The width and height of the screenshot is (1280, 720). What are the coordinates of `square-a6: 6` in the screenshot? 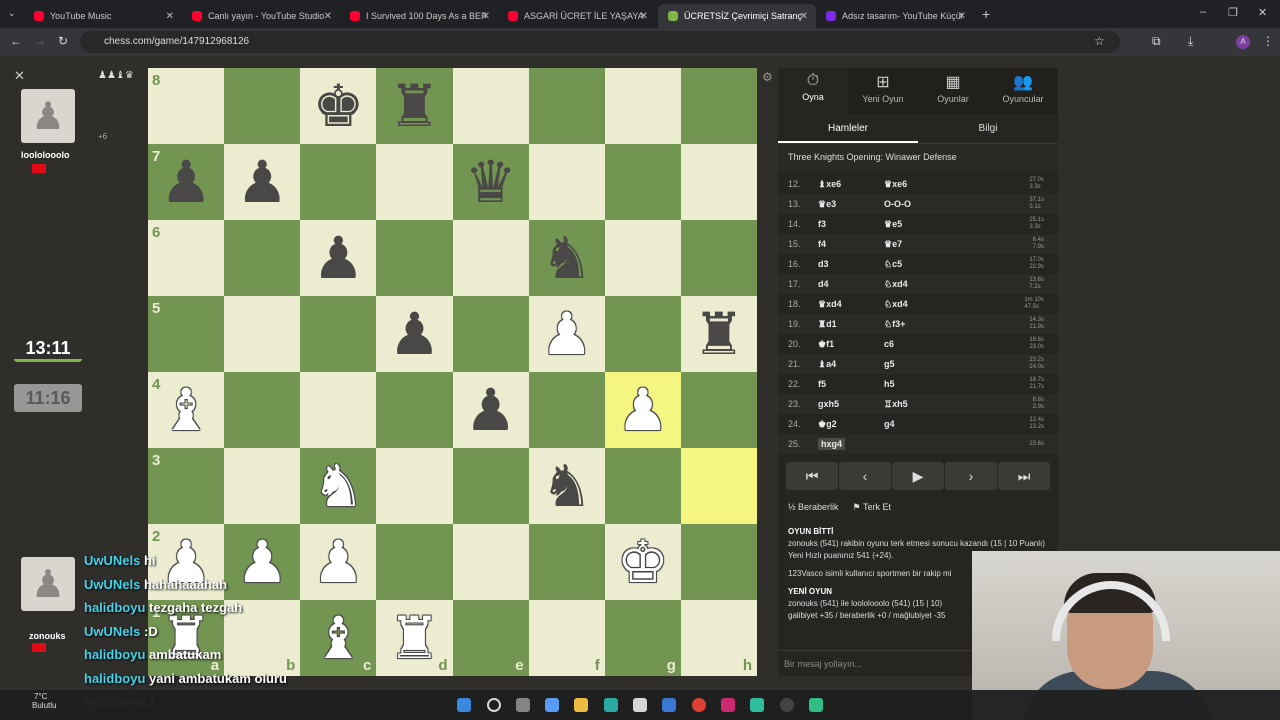 It's located at (186, 258).